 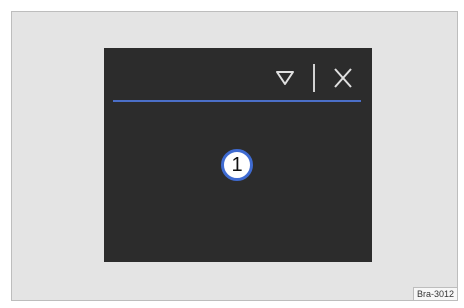 I want to click on triangle-down-icon, so click(x=285, y=78).